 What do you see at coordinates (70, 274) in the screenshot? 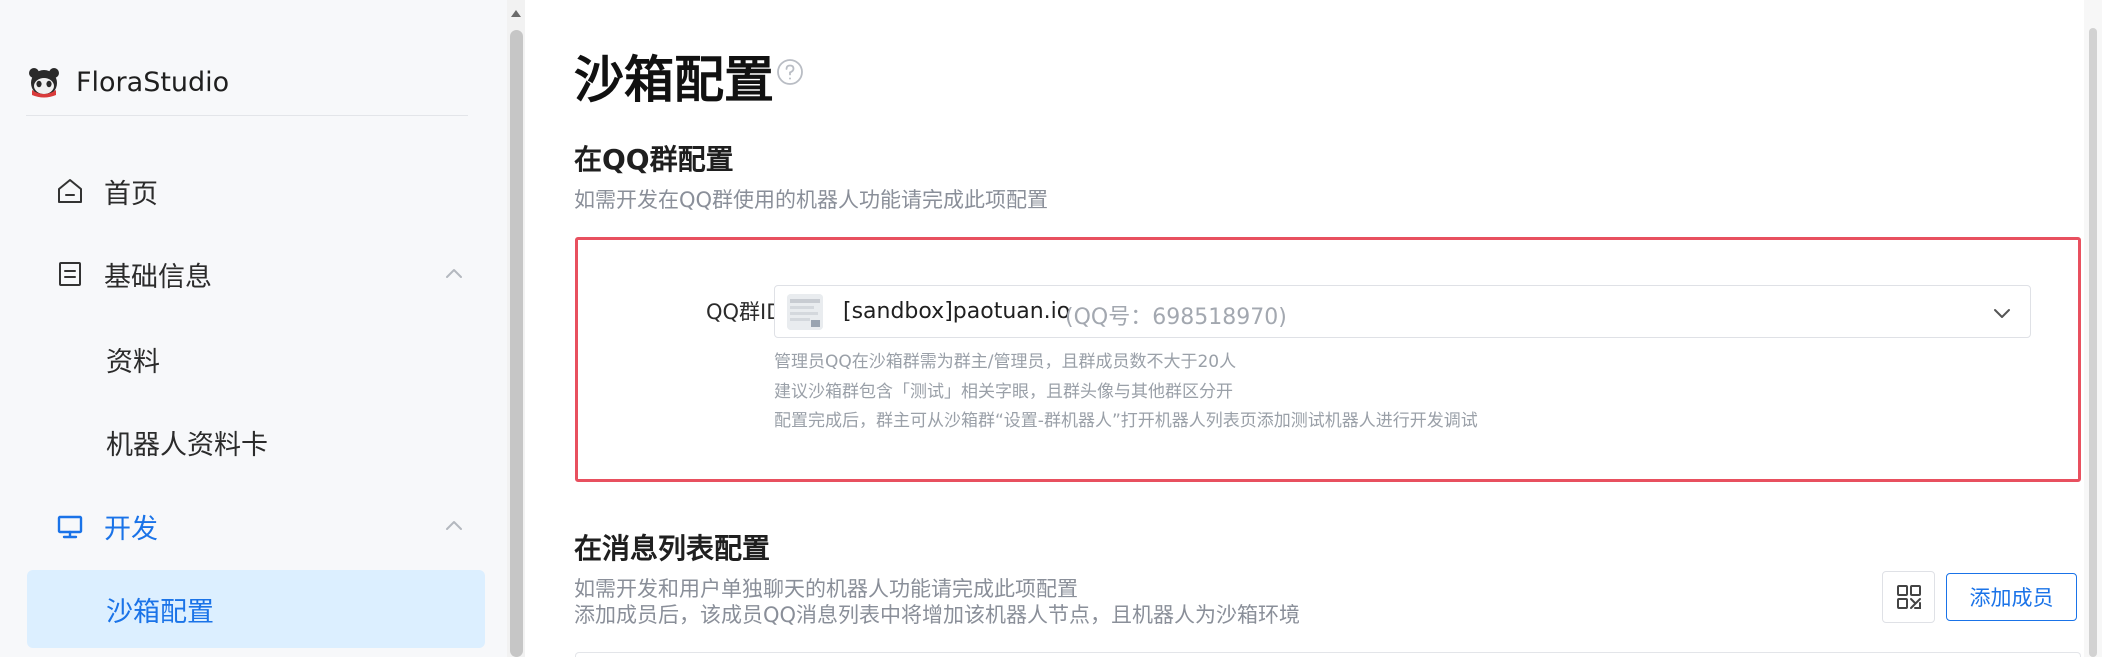
I see `document-icon` at bounding box center [70, 274].